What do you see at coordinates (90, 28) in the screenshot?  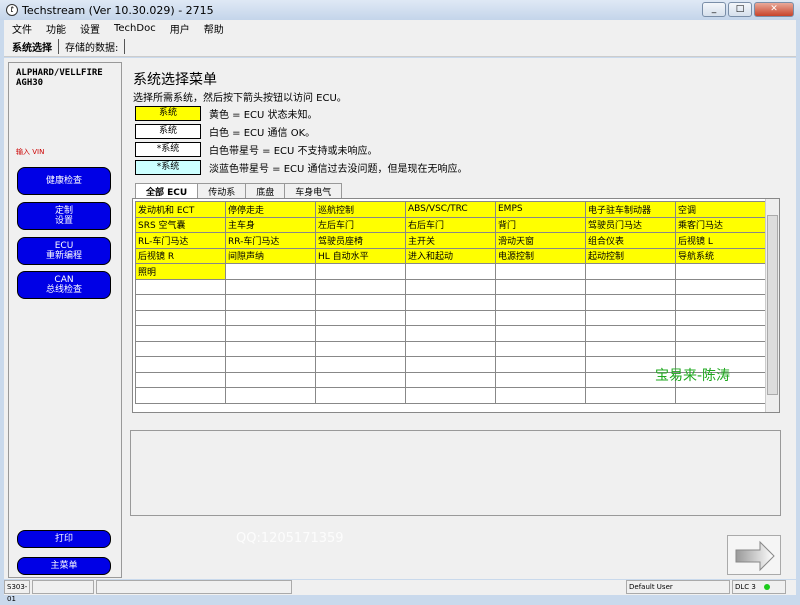 I see `menu-settings: 设置` at bounding box center [90, 28].